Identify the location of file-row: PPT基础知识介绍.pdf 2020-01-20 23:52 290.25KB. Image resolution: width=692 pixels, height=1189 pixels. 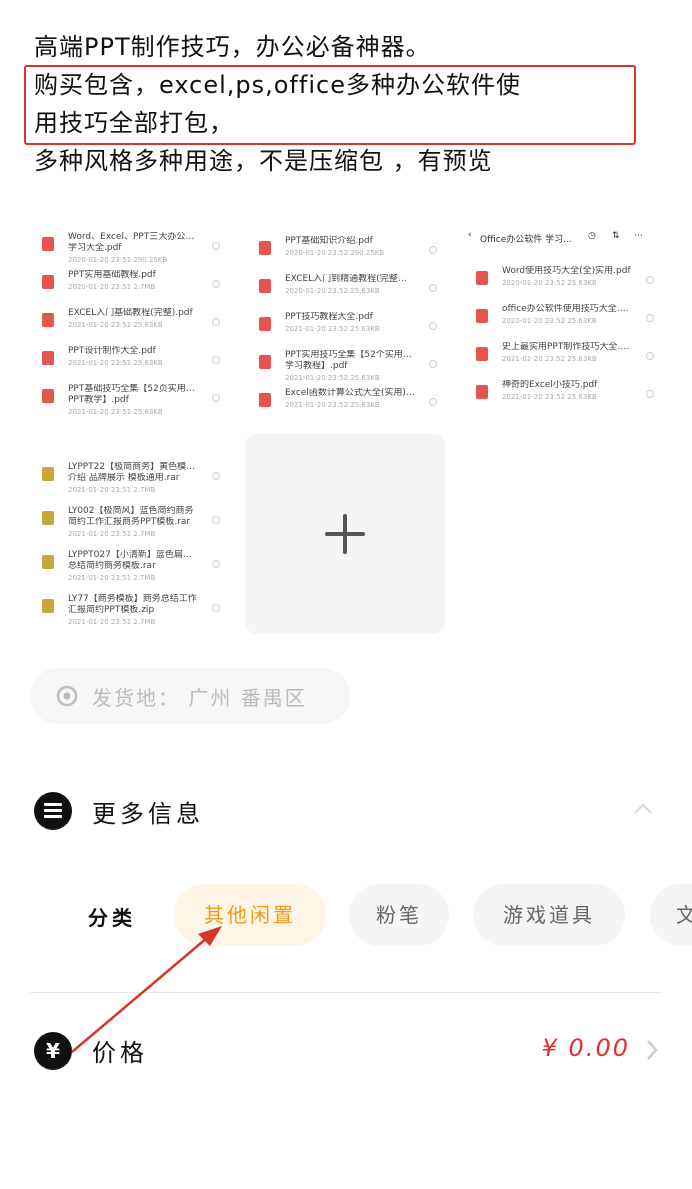
(345, 253).